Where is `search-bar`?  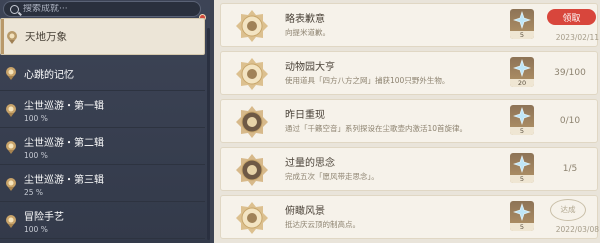
search-bar is located at coordinates (102, 9).